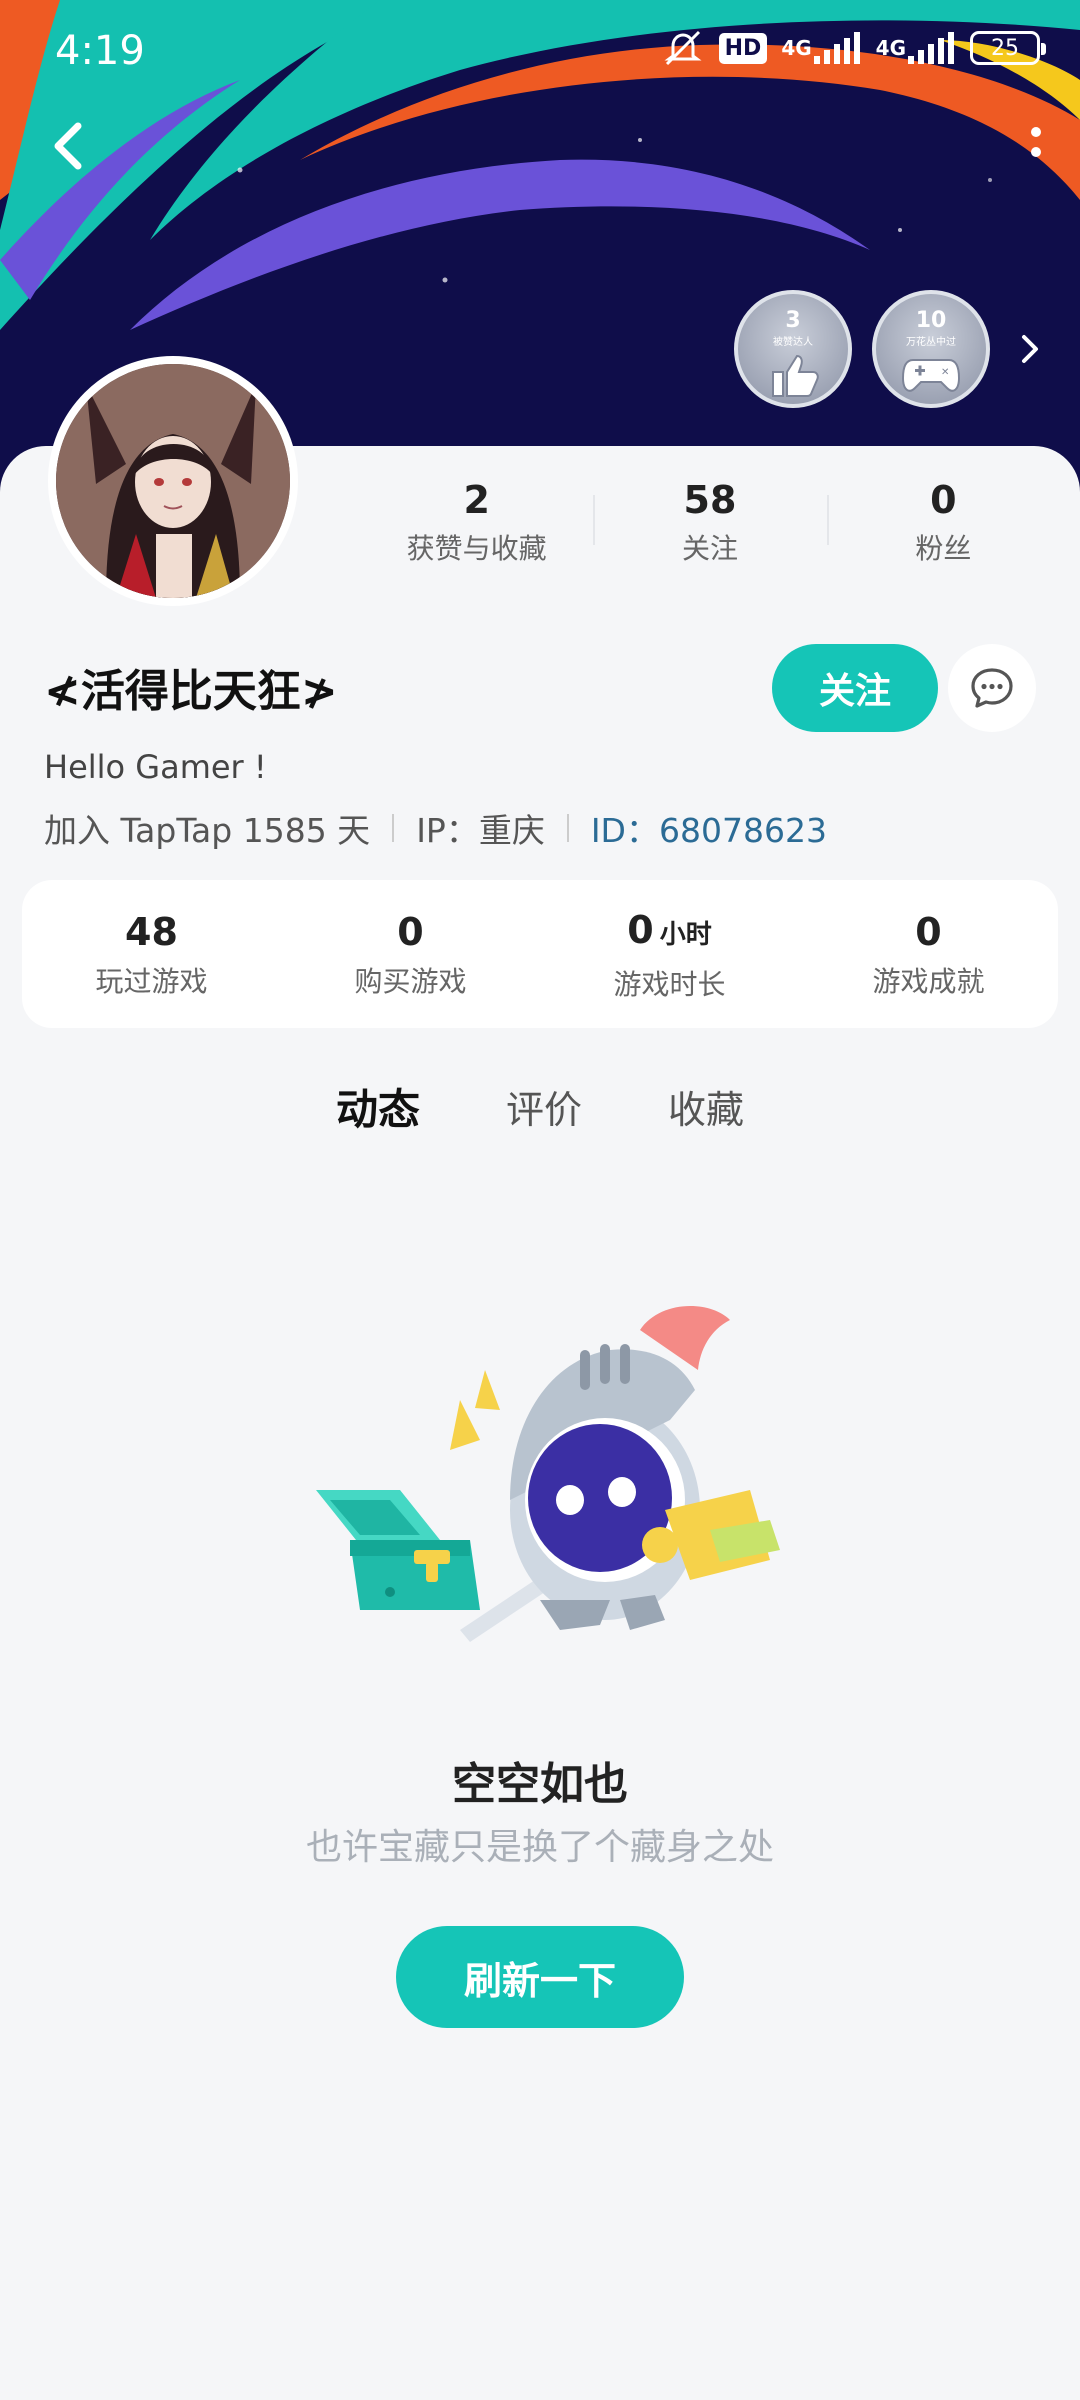 This screenshot has width=1080, height=2400. Describe the element at coordinates (543, 1110) in the screenshot. I see `tab-label: 评价` at that location.